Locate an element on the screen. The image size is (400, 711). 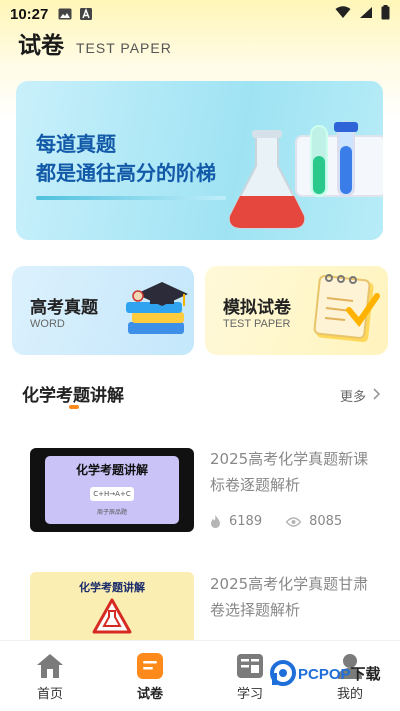
article-item: 化学考题讲解 2025高考化学真题甘肃卷选择题解析 is located at coordinates (200, 604).